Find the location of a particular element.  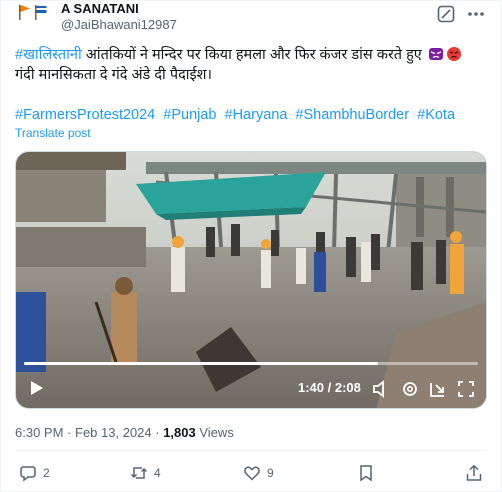

display-name: A SANATANI is located at coordinates (119, 8).